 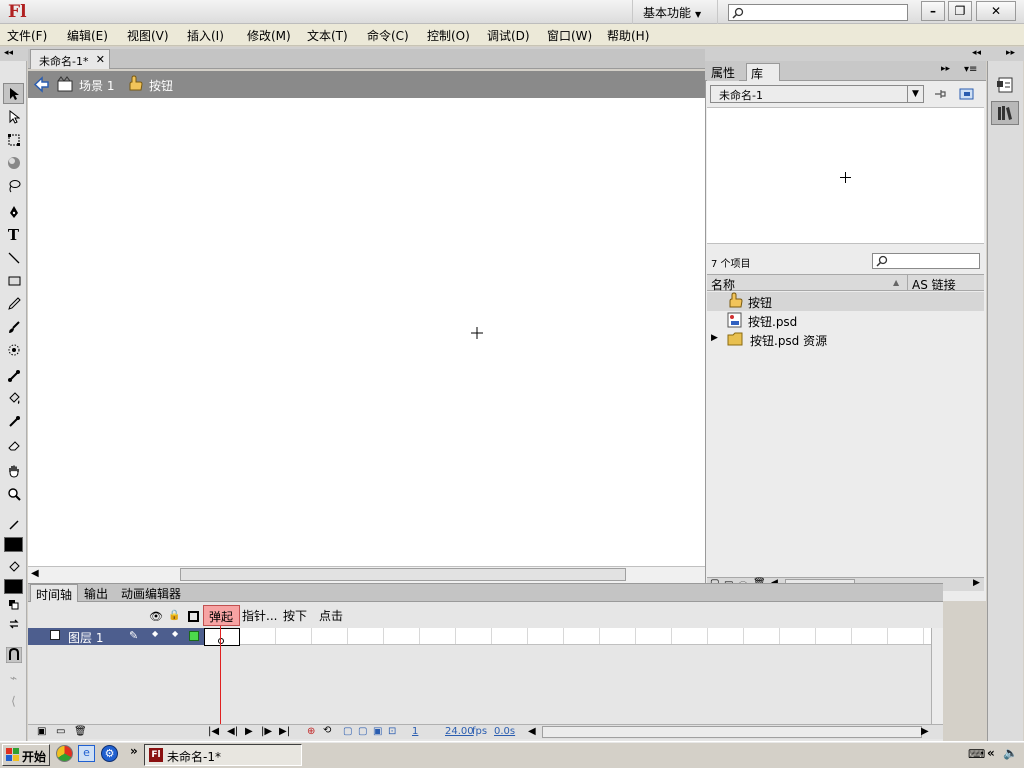 I want to click on 3d-rotation-tool-icon, so click(x=13, y=162).